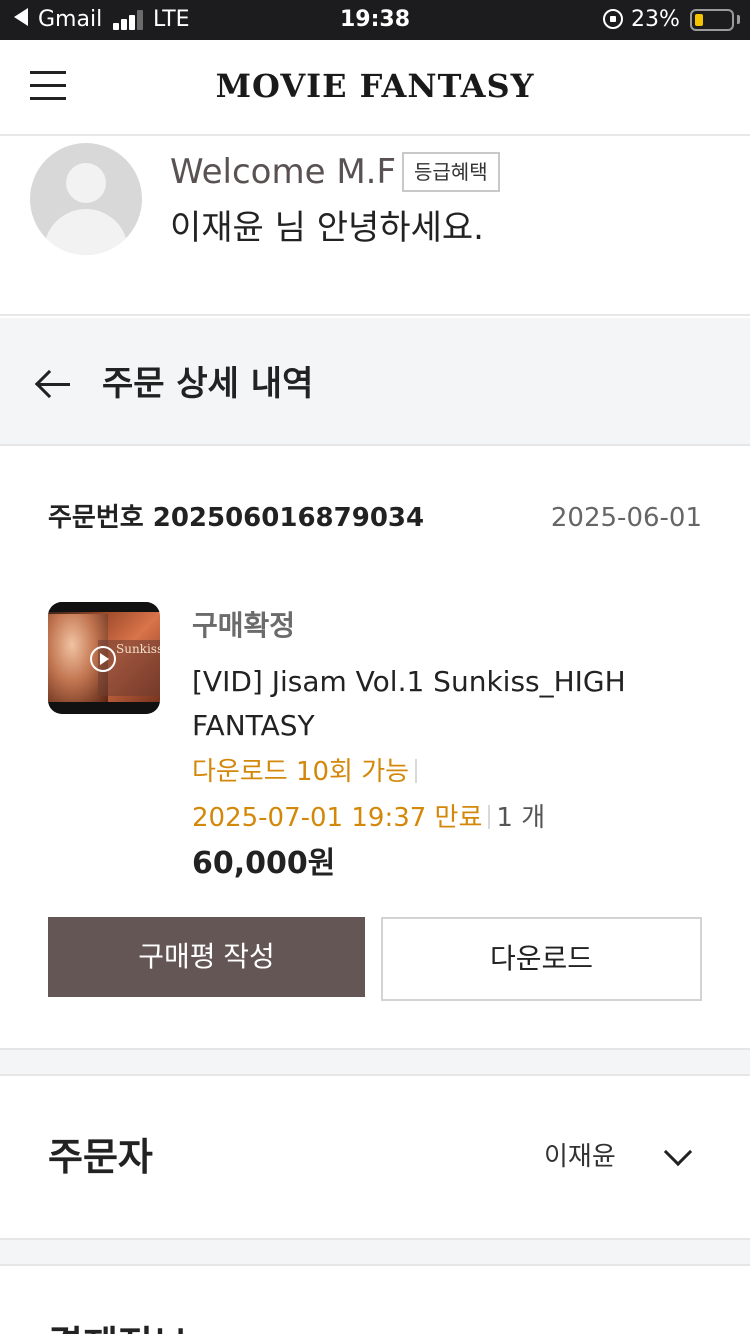  I want to click on order-date: 2025-06-01, so click(626, 518).